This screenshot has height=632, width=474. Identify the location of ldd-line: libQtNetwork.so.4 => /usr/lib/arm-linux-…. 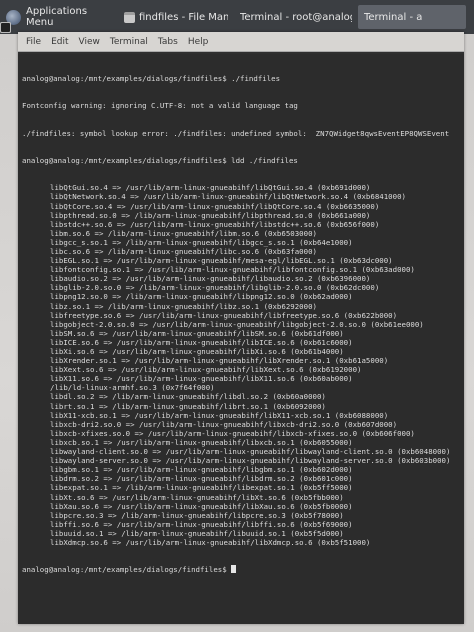
(228, 197).